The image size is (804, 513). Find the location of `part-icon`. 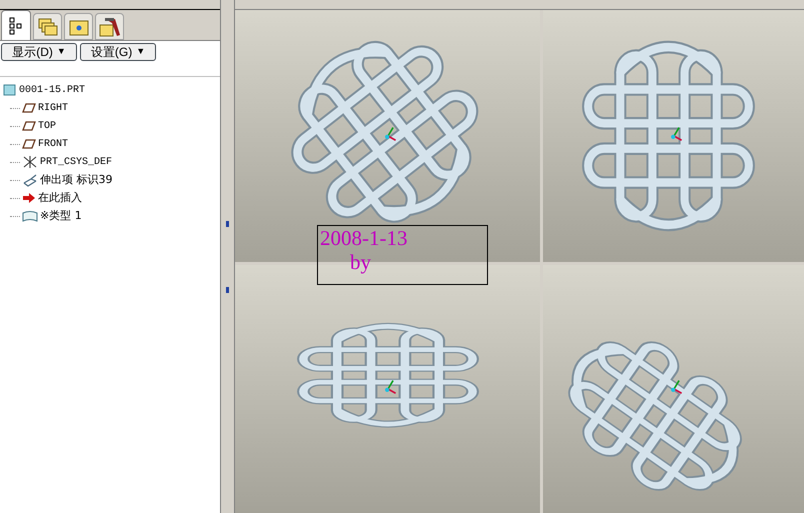

part-icon is located at coordinates (9, 90).